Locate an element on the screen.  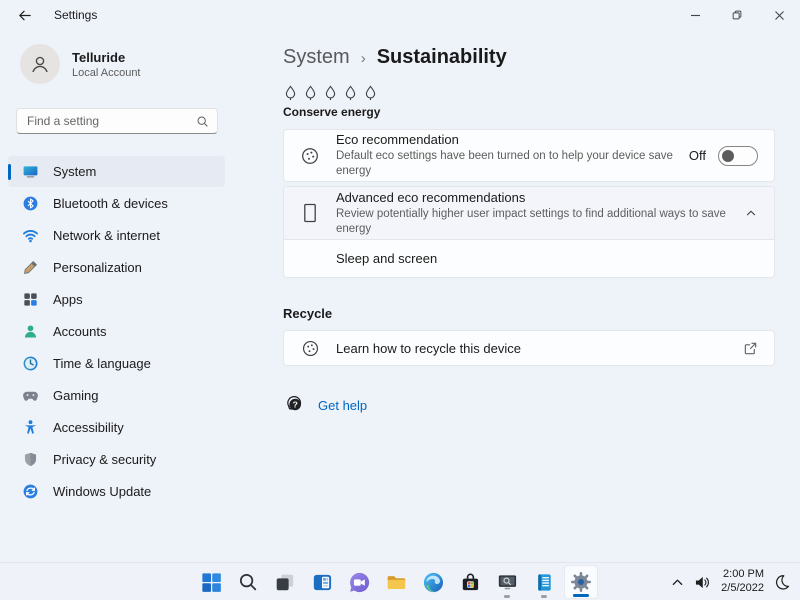
user-name: Telluride is located at coordinates (99, 57).